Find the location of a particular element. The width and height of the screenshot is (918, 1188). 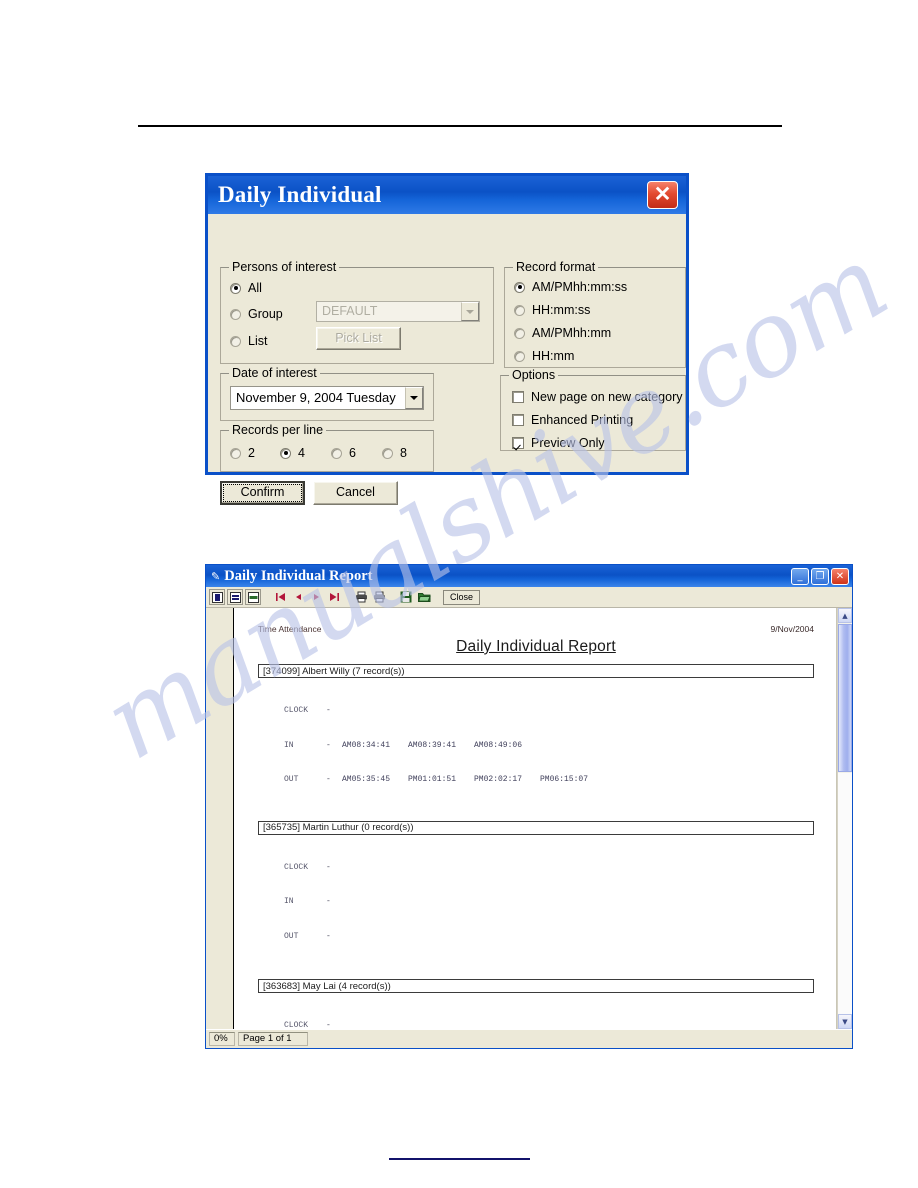

radio-format-hh-mm: HH:mm is located at coordinates (544, 356).